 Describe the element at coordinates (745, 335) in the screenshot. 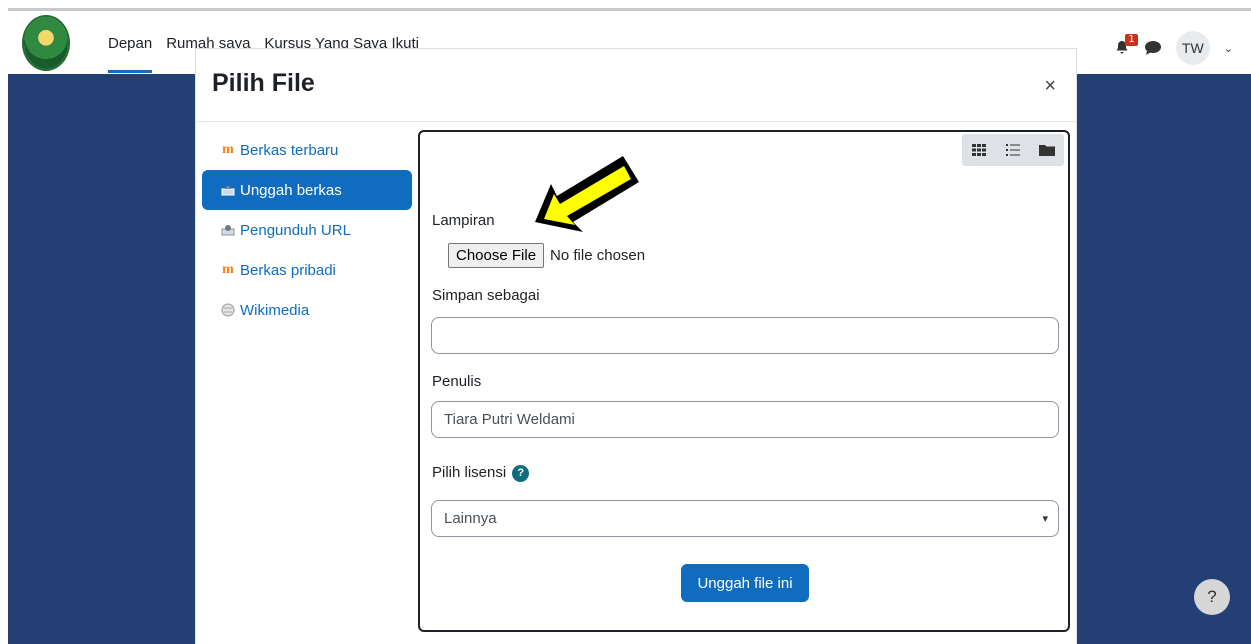

I see `save-as-input` at that location.